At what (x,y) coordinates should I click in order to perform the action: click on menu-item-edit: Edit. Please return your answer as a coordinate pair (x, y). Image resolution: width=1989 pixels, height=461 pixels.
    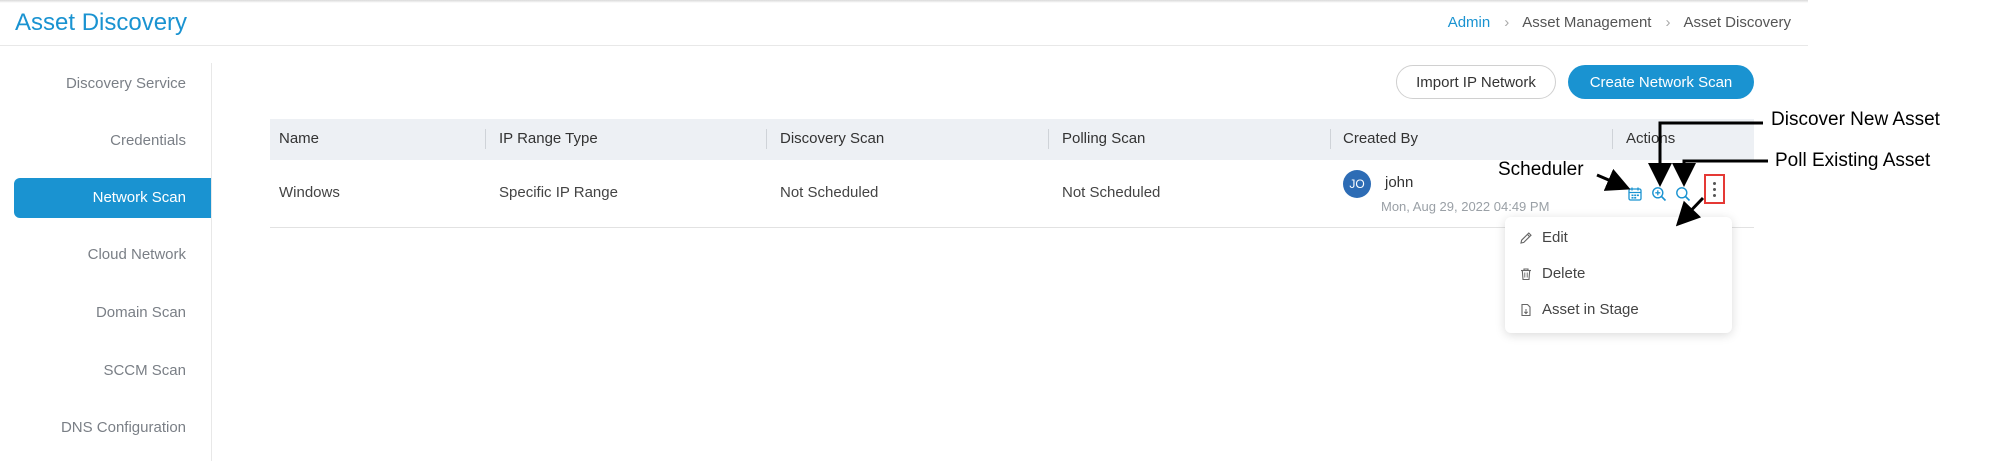
    Looking at the image, I should click on (1543, 237).